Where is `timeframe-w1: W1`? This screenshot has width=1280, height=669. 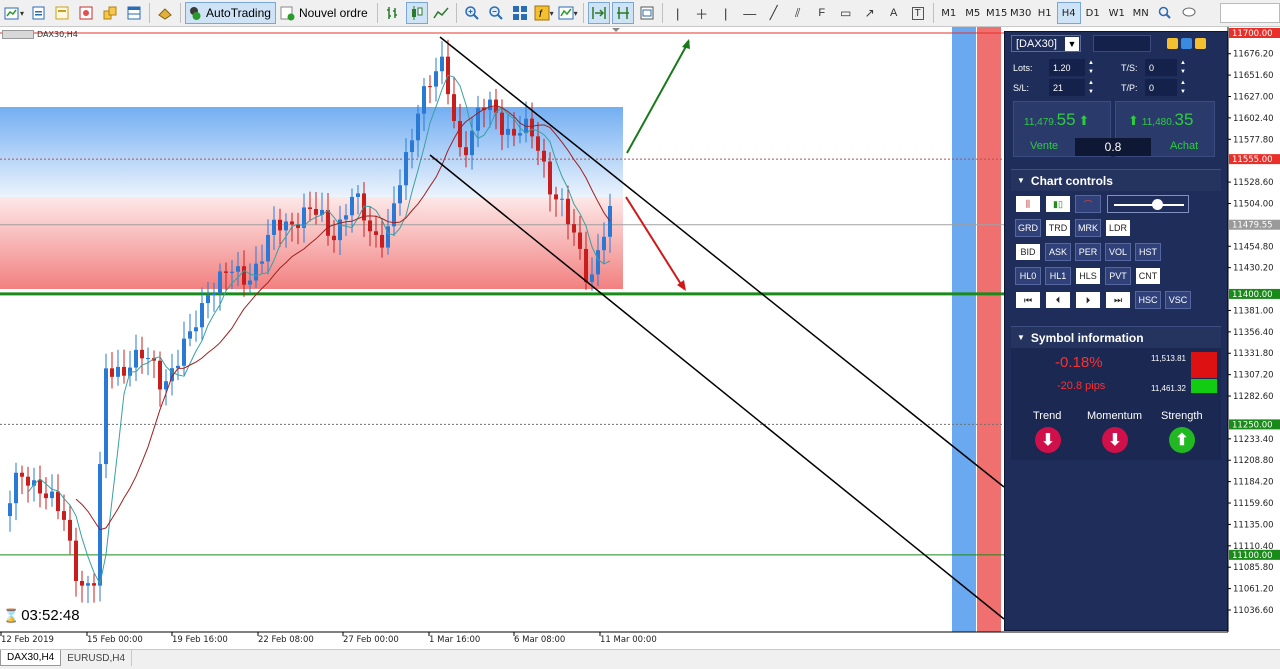 timeframe-w1: W1 is located at coordinates (1117, 13).